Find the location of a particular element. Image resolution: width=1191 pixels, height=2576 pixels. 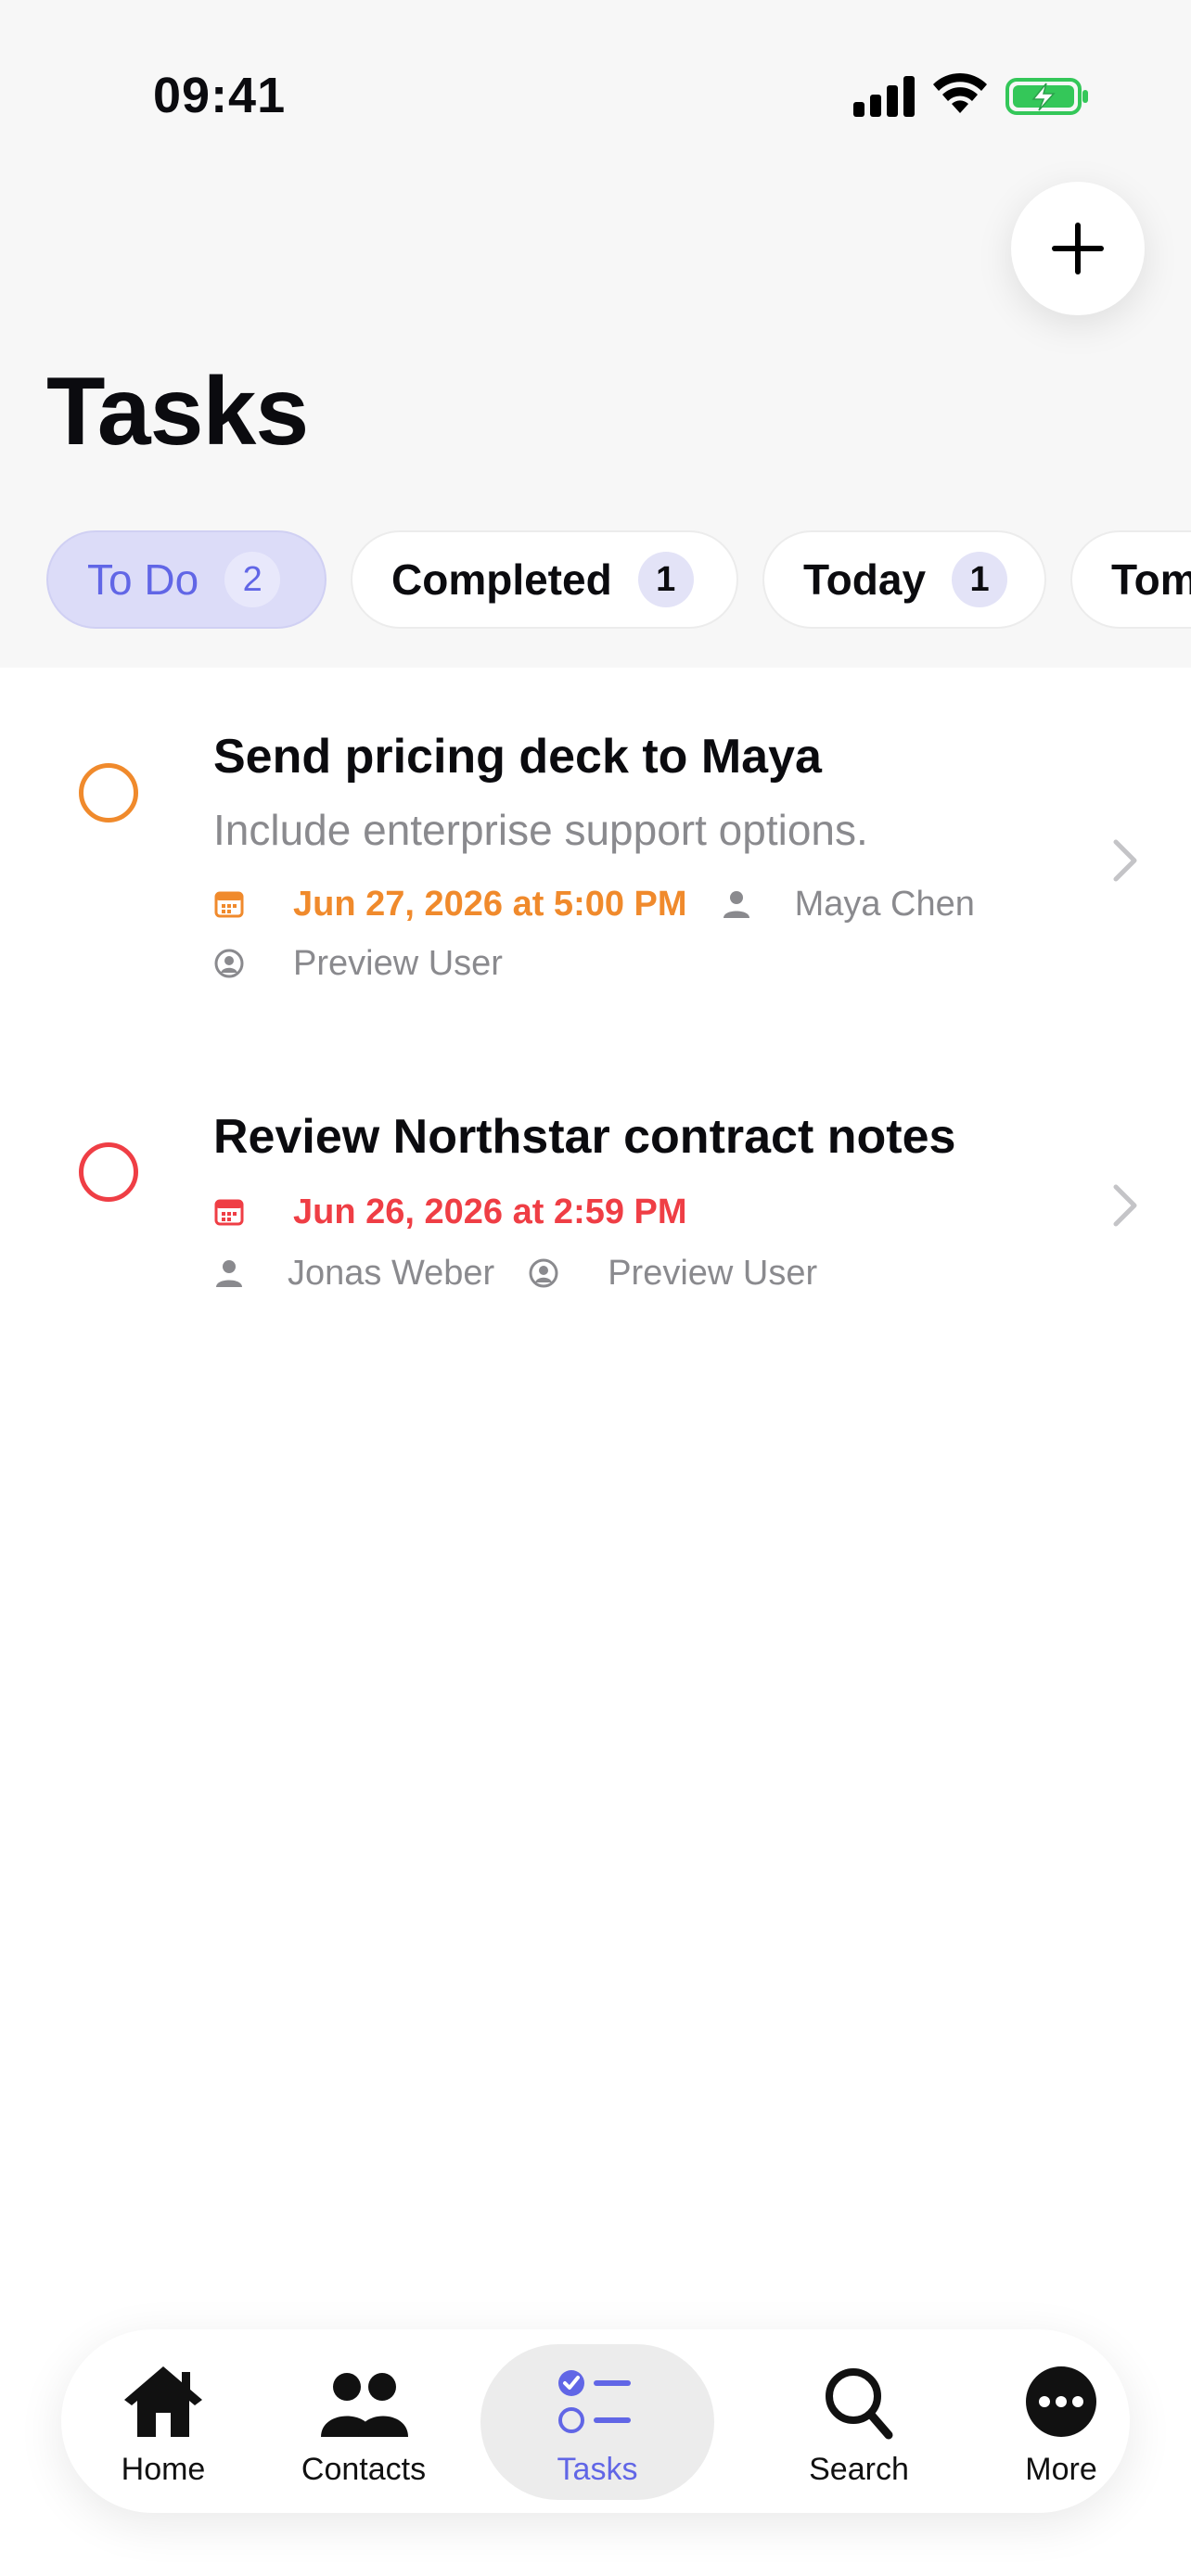

task-meta: Jun 26, 2026 at 2:59 PM is located at coordinates (467, 1212).